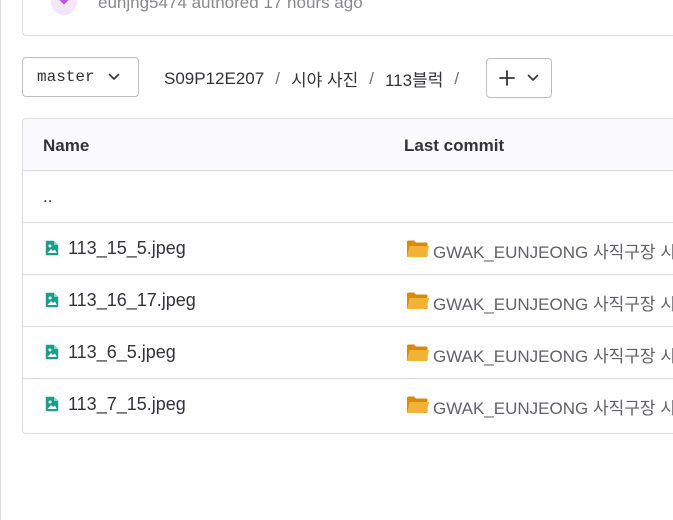 Image resolution: width=673 pixels, height=520 pixels. What do you see at coordinates (127, 404) in the screenshot?
I see `file-name-link: 113_7_15.jpeg` at bounding box center [127, 404].